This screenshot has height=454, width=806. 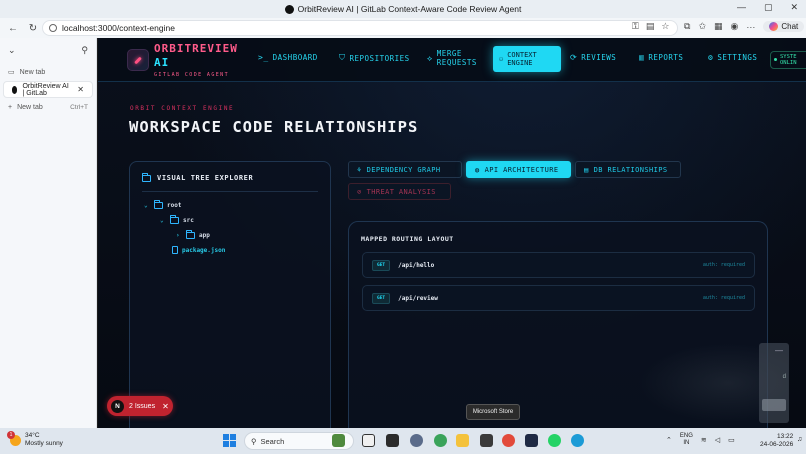 What do you see at coordinates (486, 440) in the screenshot?
I see `store-icon` at bounding box center [486, 440].